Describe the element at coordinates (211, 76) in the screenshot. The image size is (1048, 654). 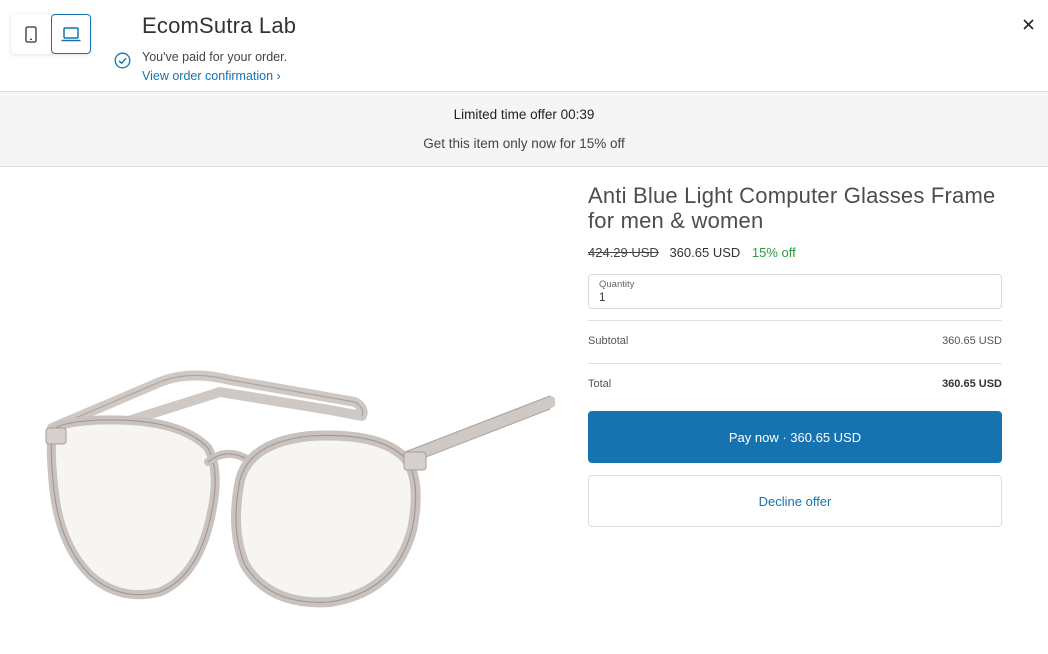
I see `order-confirmation-link: View order confirmation ›` at that location.